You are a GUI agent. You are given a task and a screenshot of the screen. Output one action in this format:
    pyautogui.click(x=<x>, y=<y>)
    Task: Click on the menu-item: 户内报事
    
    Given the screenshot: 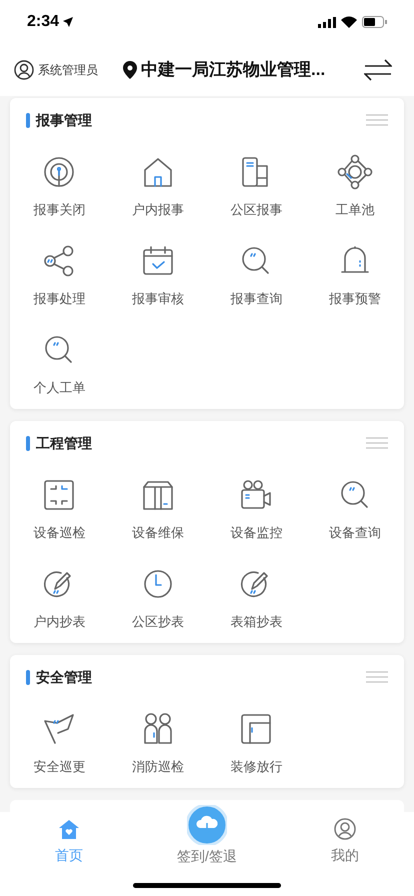 What is the action you would take?
    pyautogui.click(x=157, y=186)
    